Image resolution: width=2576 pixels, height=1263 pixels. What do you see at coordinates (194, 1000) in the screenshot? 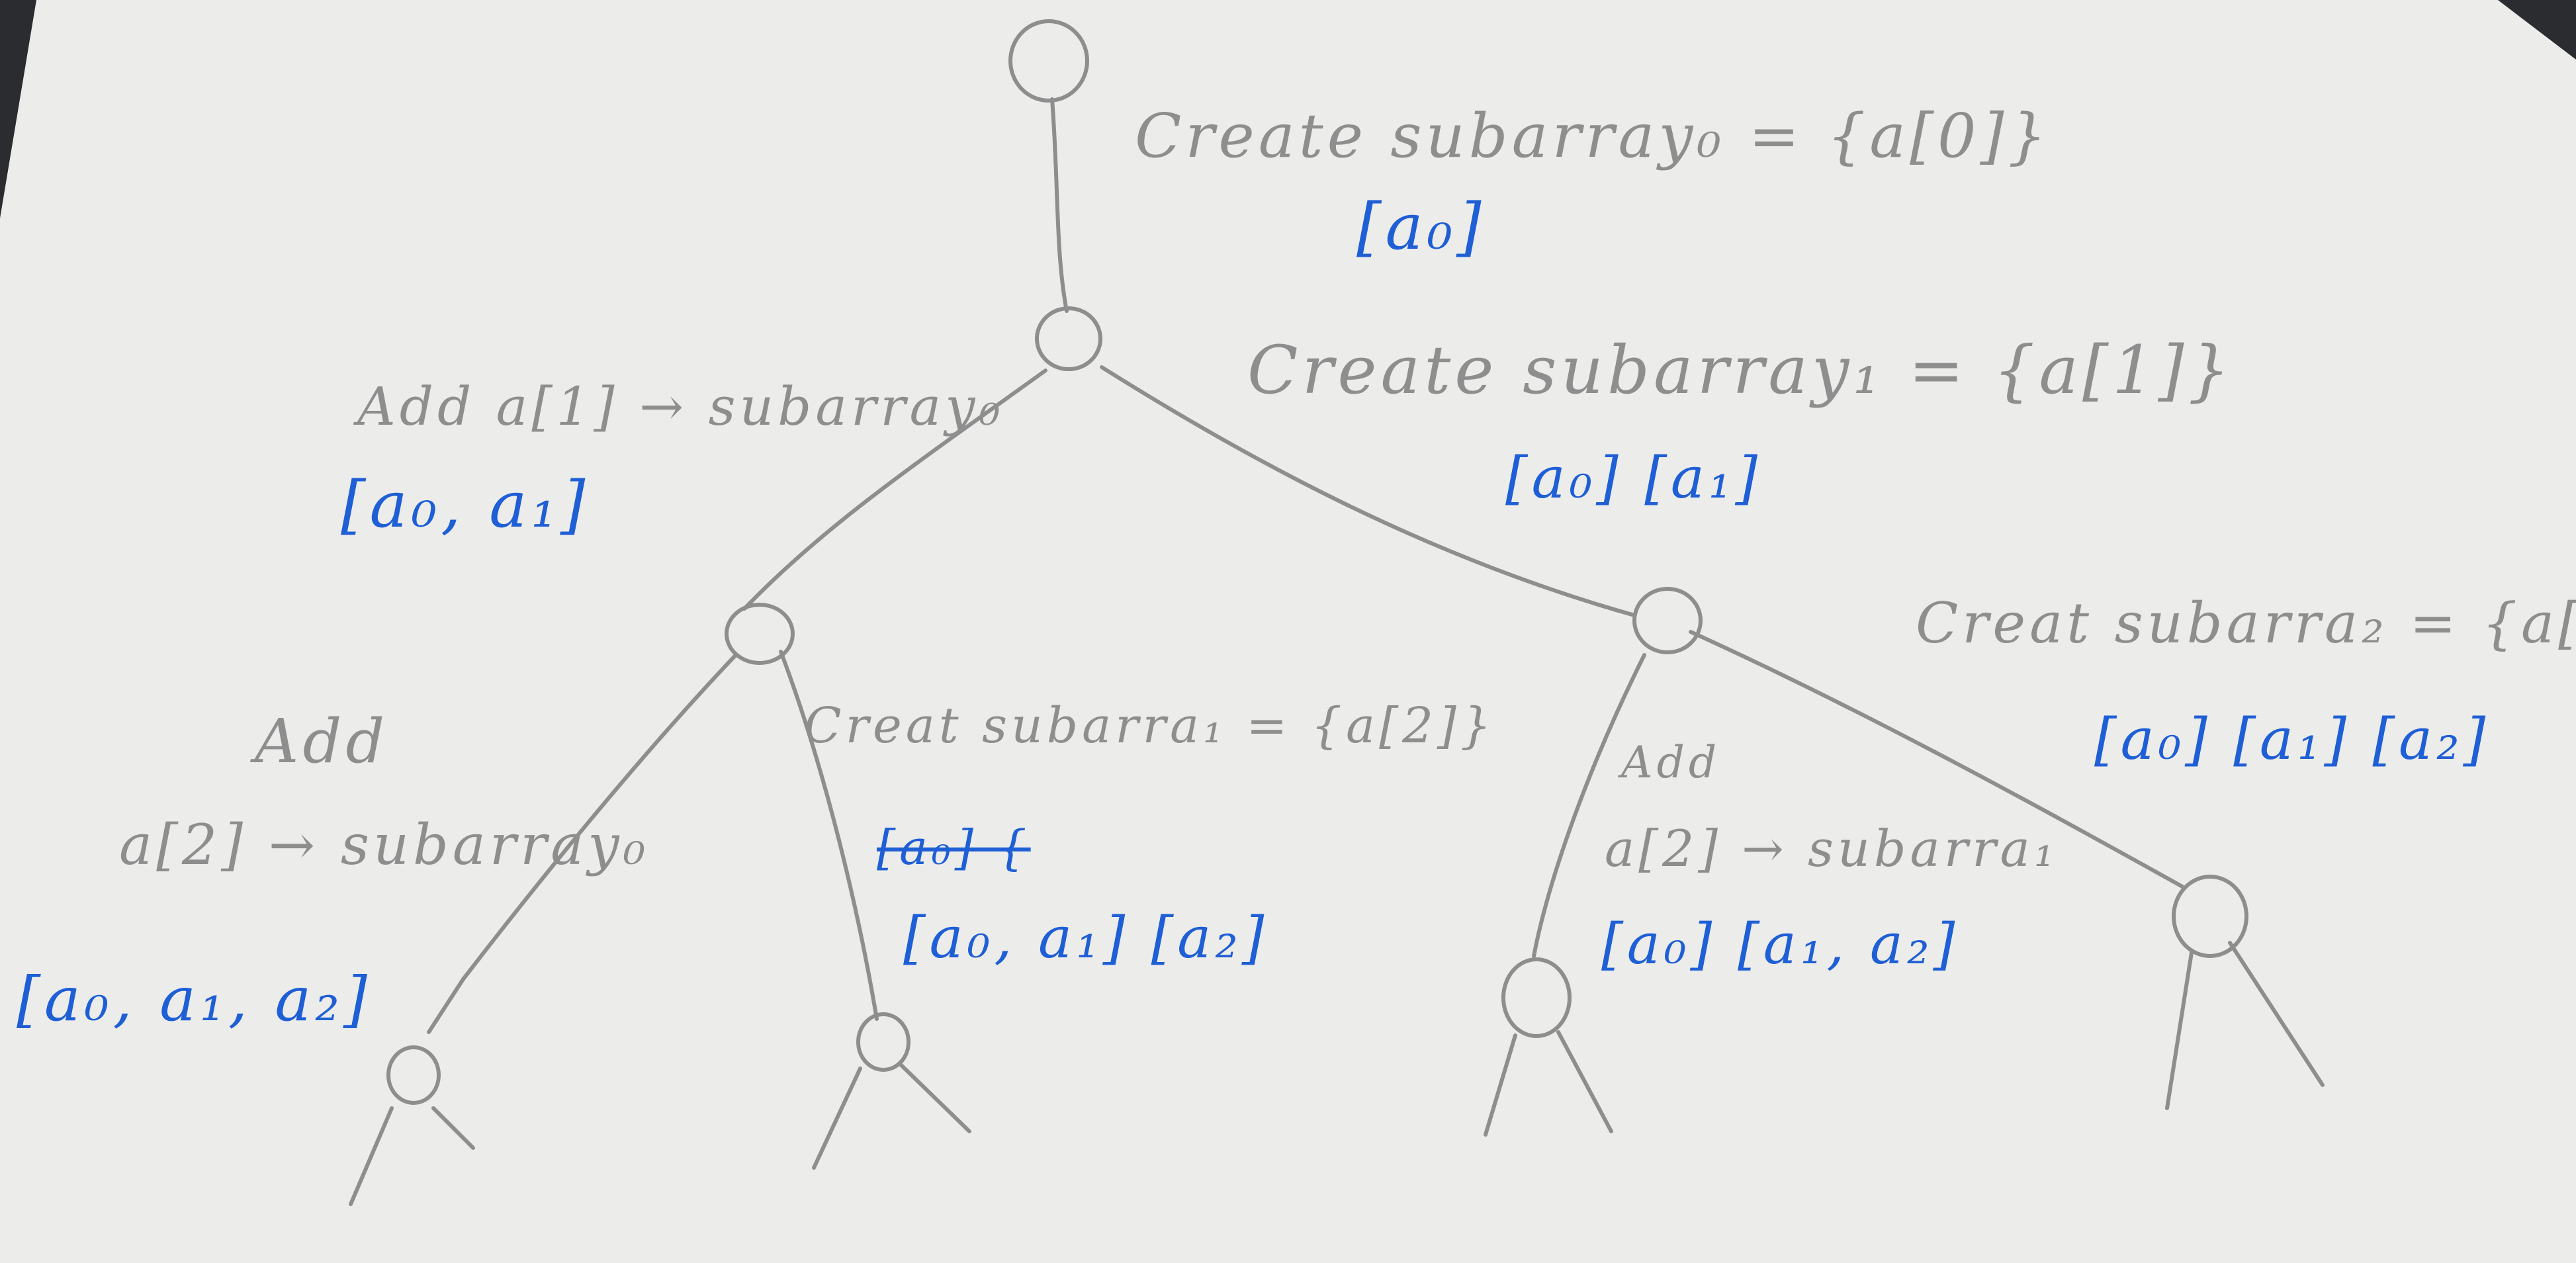
I see `note-ll-state: [a₀, a₁, a₂]` at bounding box center [194, 1000].